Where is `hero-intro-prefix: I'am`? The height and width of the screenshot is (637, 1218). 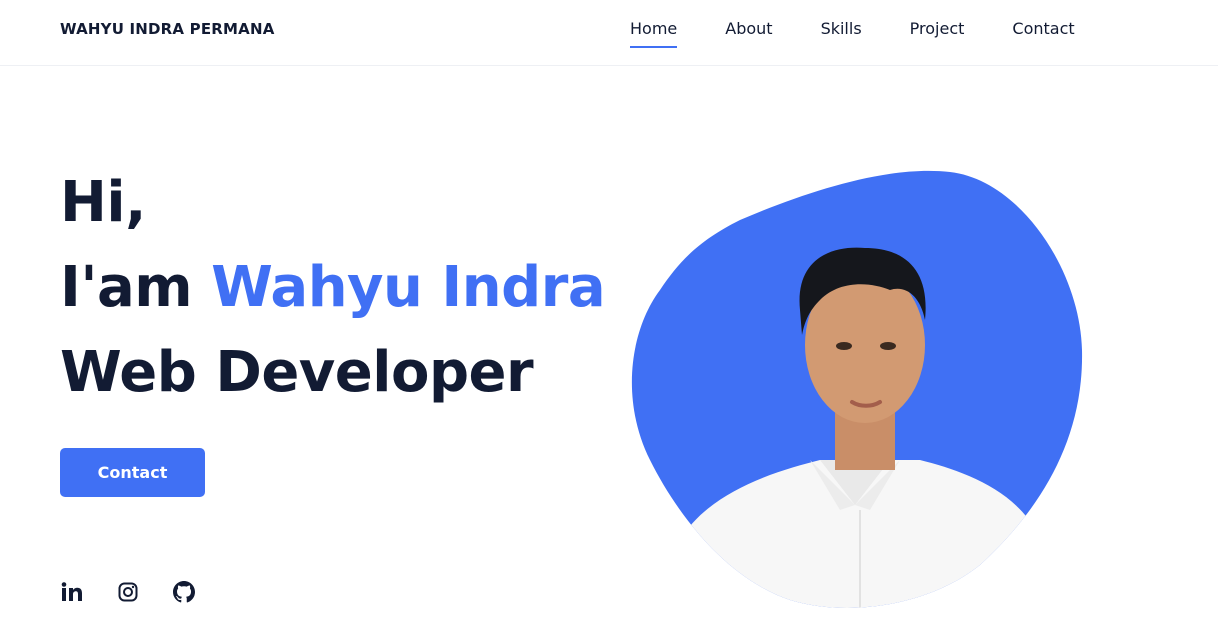 hero-intro-prefix: I'am is located at coordinates (126, 287).